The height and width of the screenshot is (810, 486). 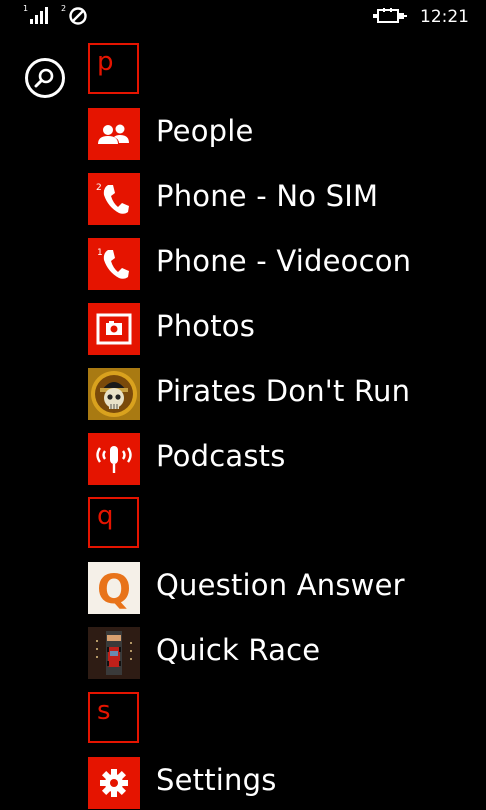 I want to click on search-icon, so click(x=44, y=78).